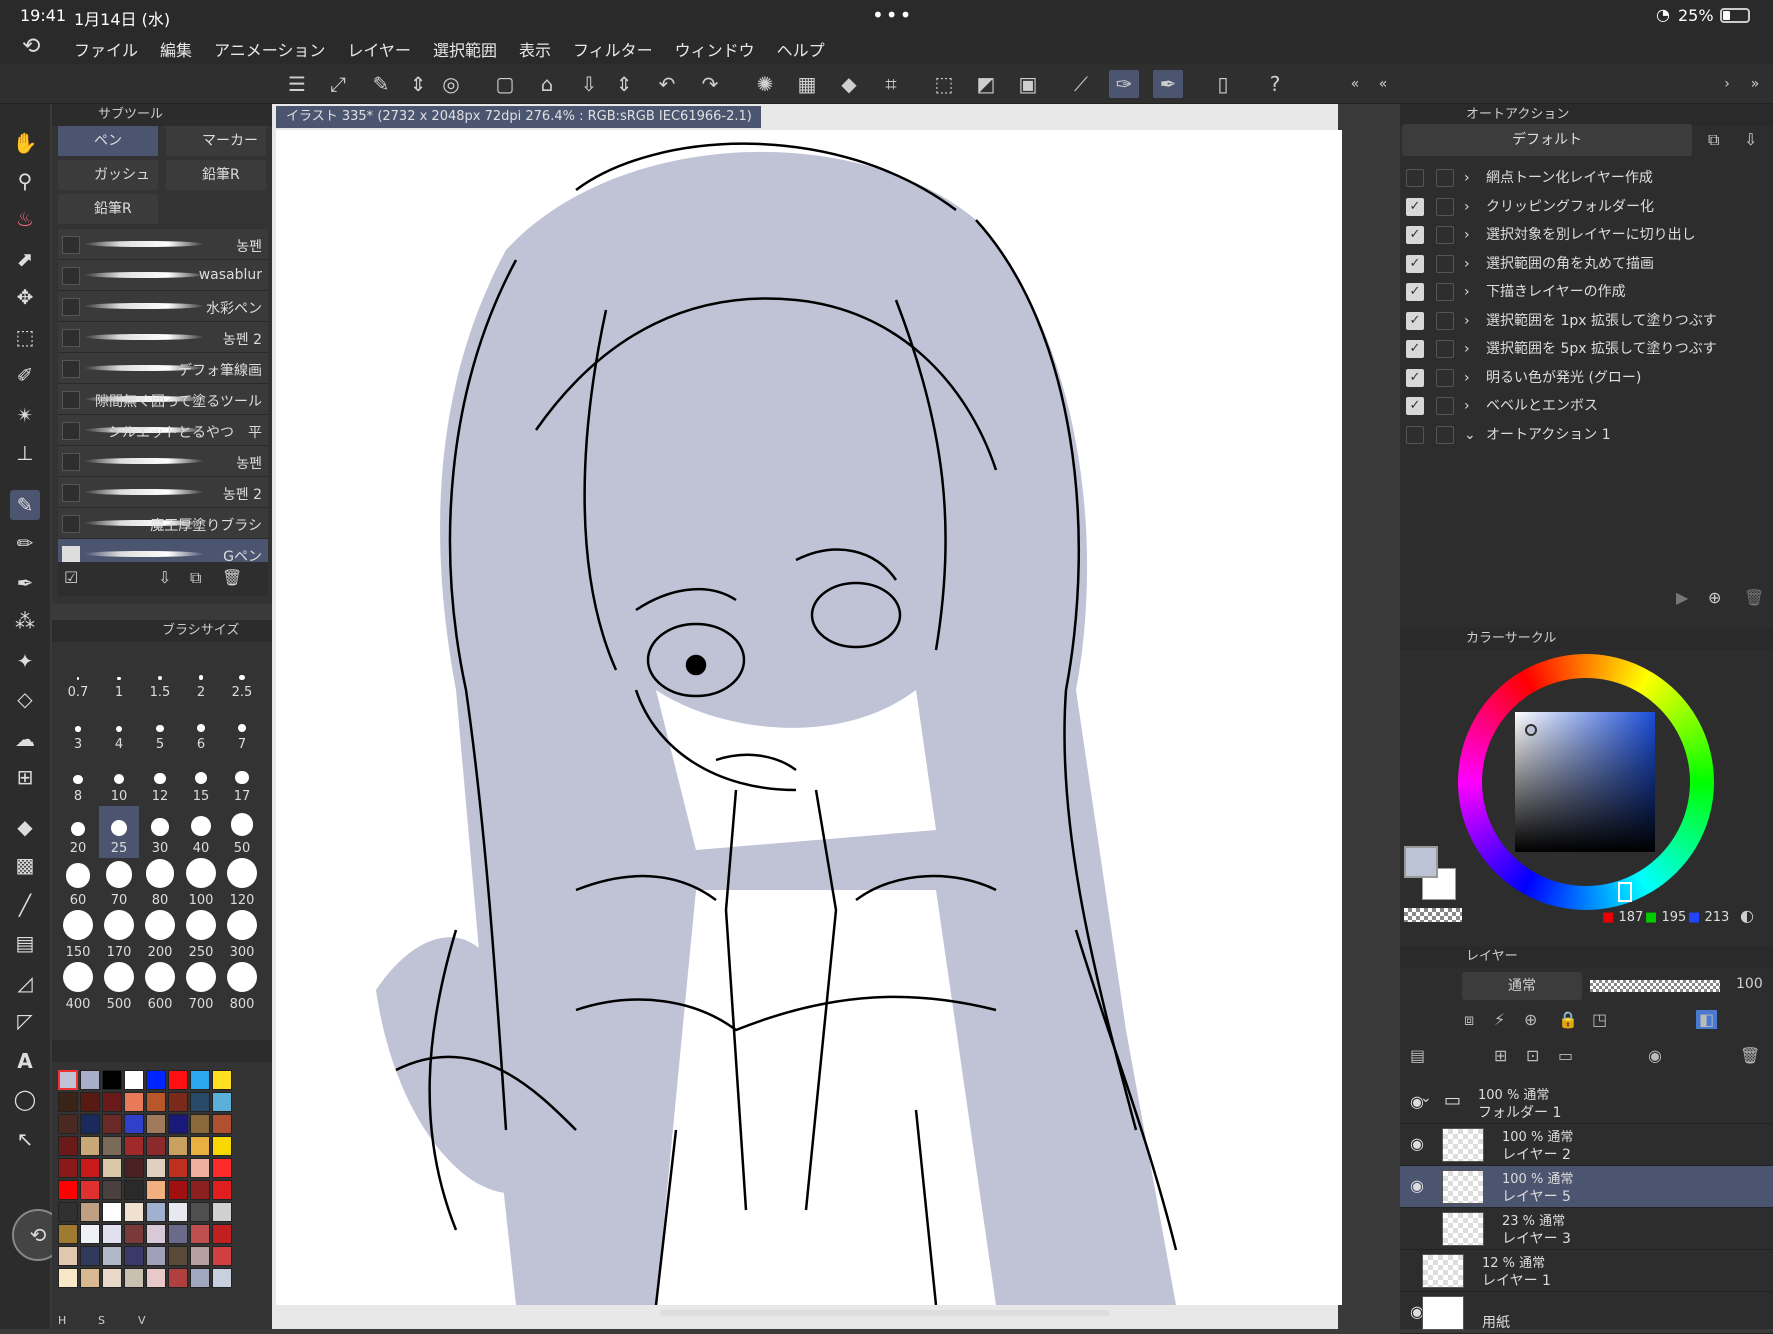 The height and width of the screenshot is (1334, 1773). Describe the element at coordinates (1727, 84) in the screenshot. I see `expand-right-icon: ›` at that location.